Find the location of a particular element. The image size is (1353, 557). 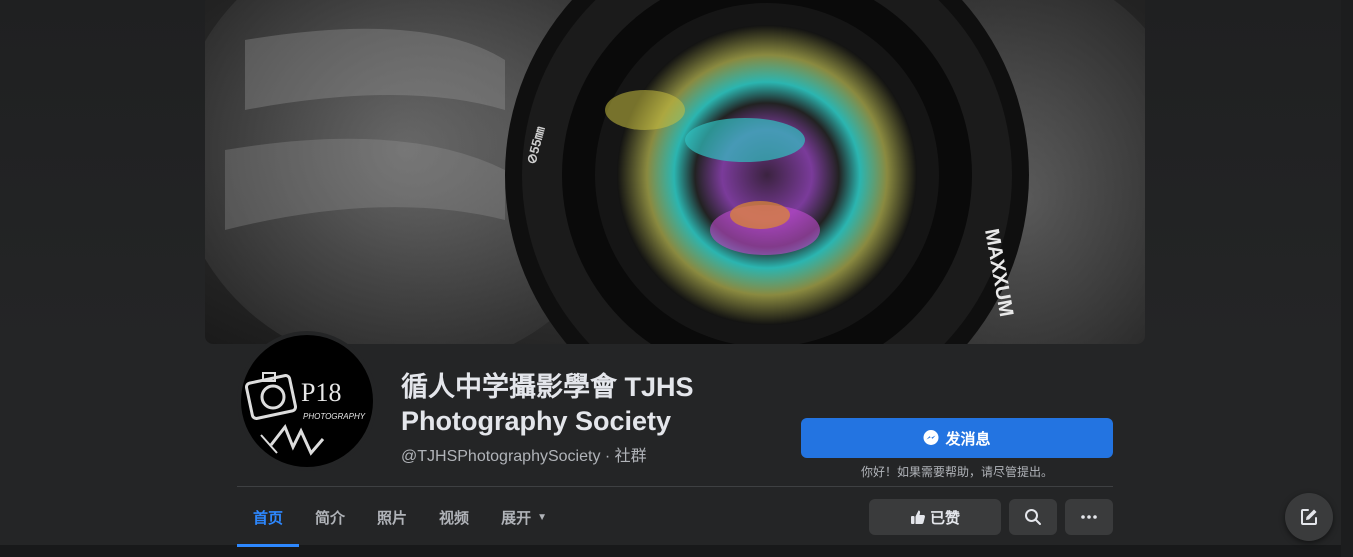

tab-videos: 视频 is located at coordinates (454, 517).